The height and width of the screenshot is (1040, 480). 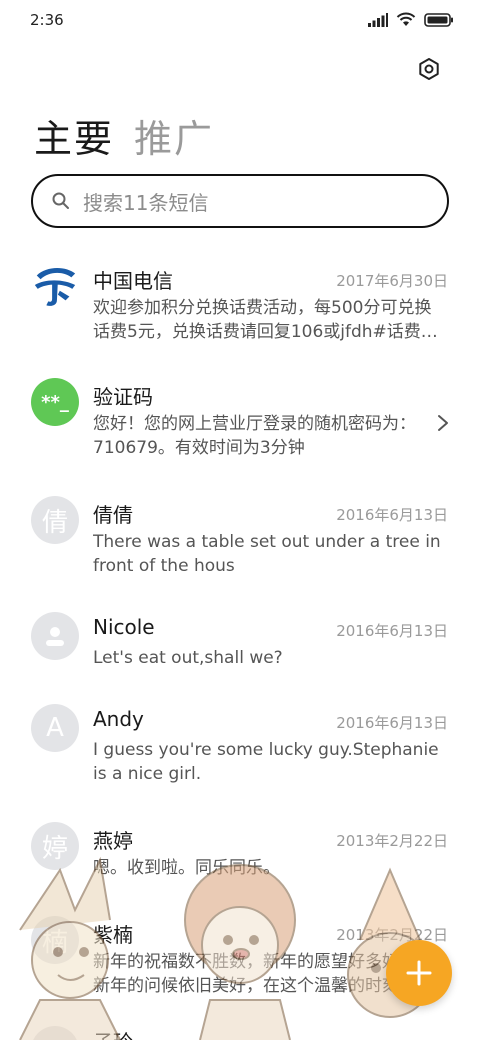 I want to click on plus-icon, so click(x=419, y=973).